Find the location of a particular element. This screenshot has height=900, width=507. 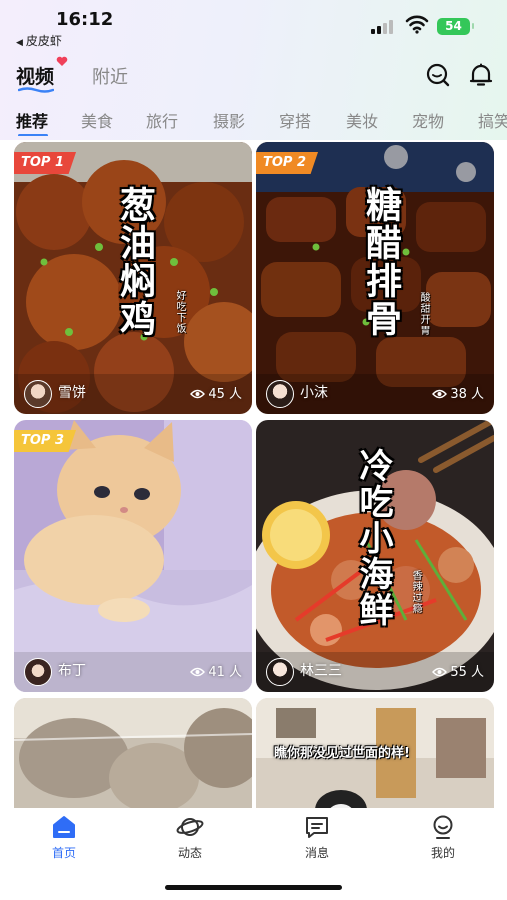

nav-home: 首页 is located at coordinates (64, 837).